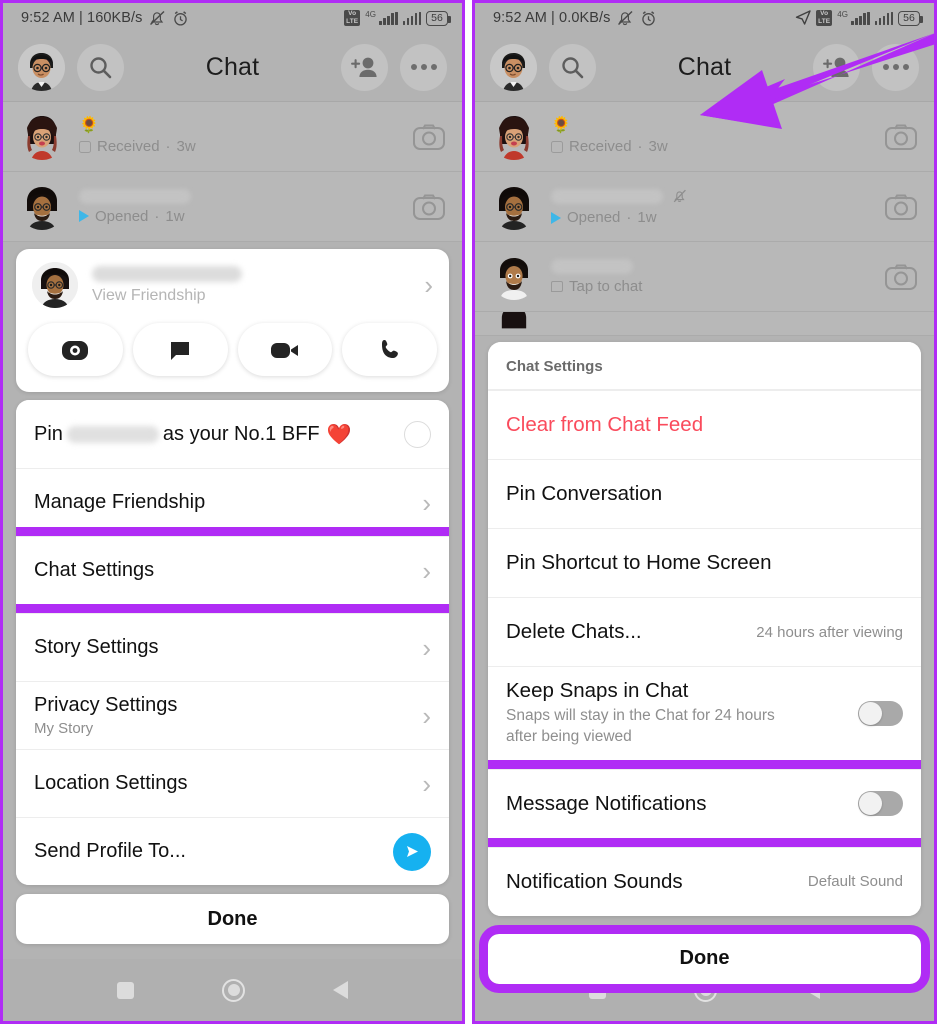 This screenshot has height=1024, width=937. I want to click on clear-from-chat-feed-row: Clear from Chat Feed, so click(704, 424).